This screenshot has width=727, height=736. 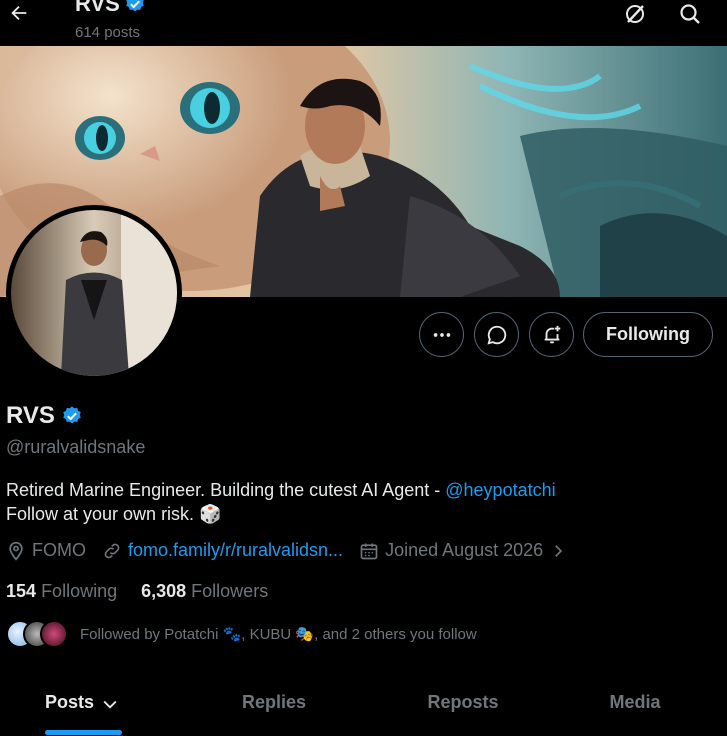 I want to click on follower-avatar, so click(x=54, y=634).